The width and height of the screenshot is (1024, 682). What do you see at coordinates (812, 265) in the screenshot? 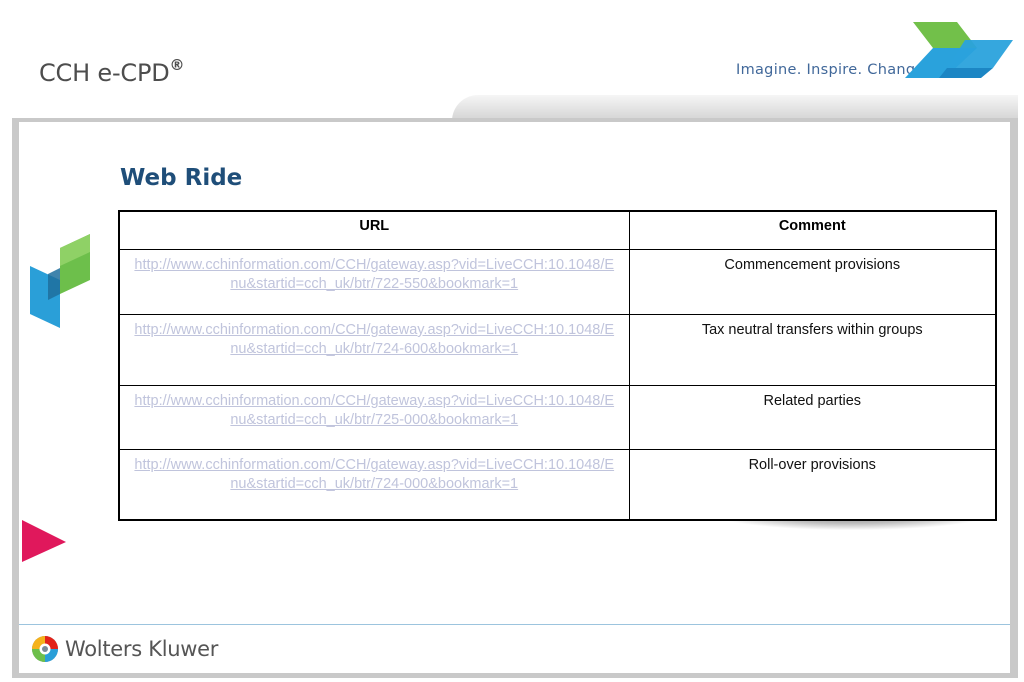
I see `comment-text: Commencement provisions` at bounding box center [812, 265].